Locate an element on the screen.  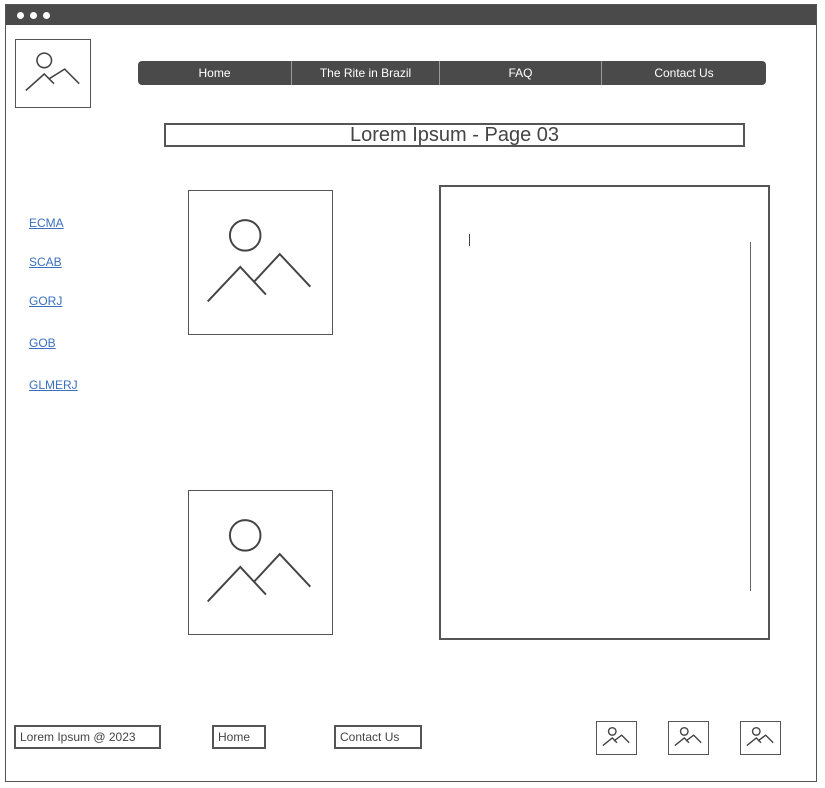
main-nav: Home The Rite in Brazil FAQ Contact Us is located at coordinates (452, 73).